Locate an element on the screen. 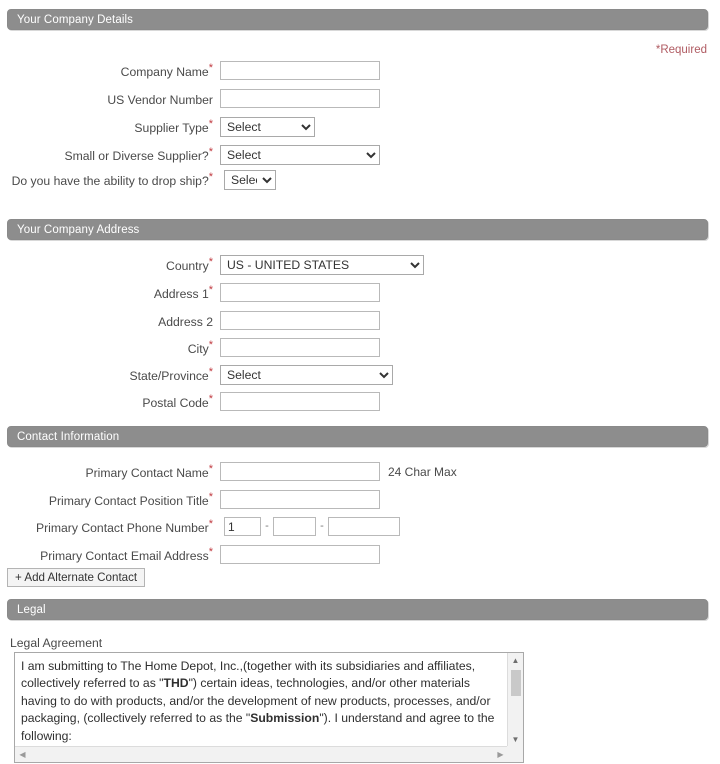 The height and width of the screenshot is (764, 720). form-row-address-1: Address 1* is located at coordinates (360, 294).